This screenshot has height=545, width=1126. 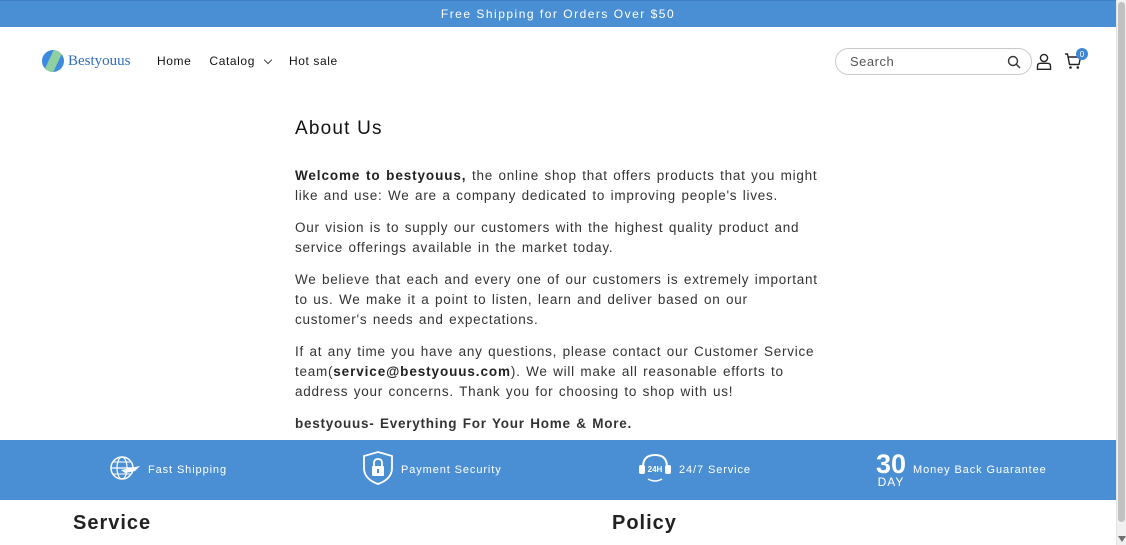 I want to click on feature-money-back: 30 DAY Money Back Guarantee, so click(x=961, y=470).